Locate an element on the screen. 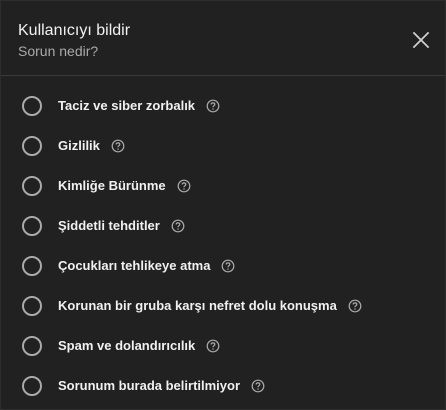 The image size is (446, 410). option-label: Çocukları tehlikeye atma is located at coordinates (134, 265).